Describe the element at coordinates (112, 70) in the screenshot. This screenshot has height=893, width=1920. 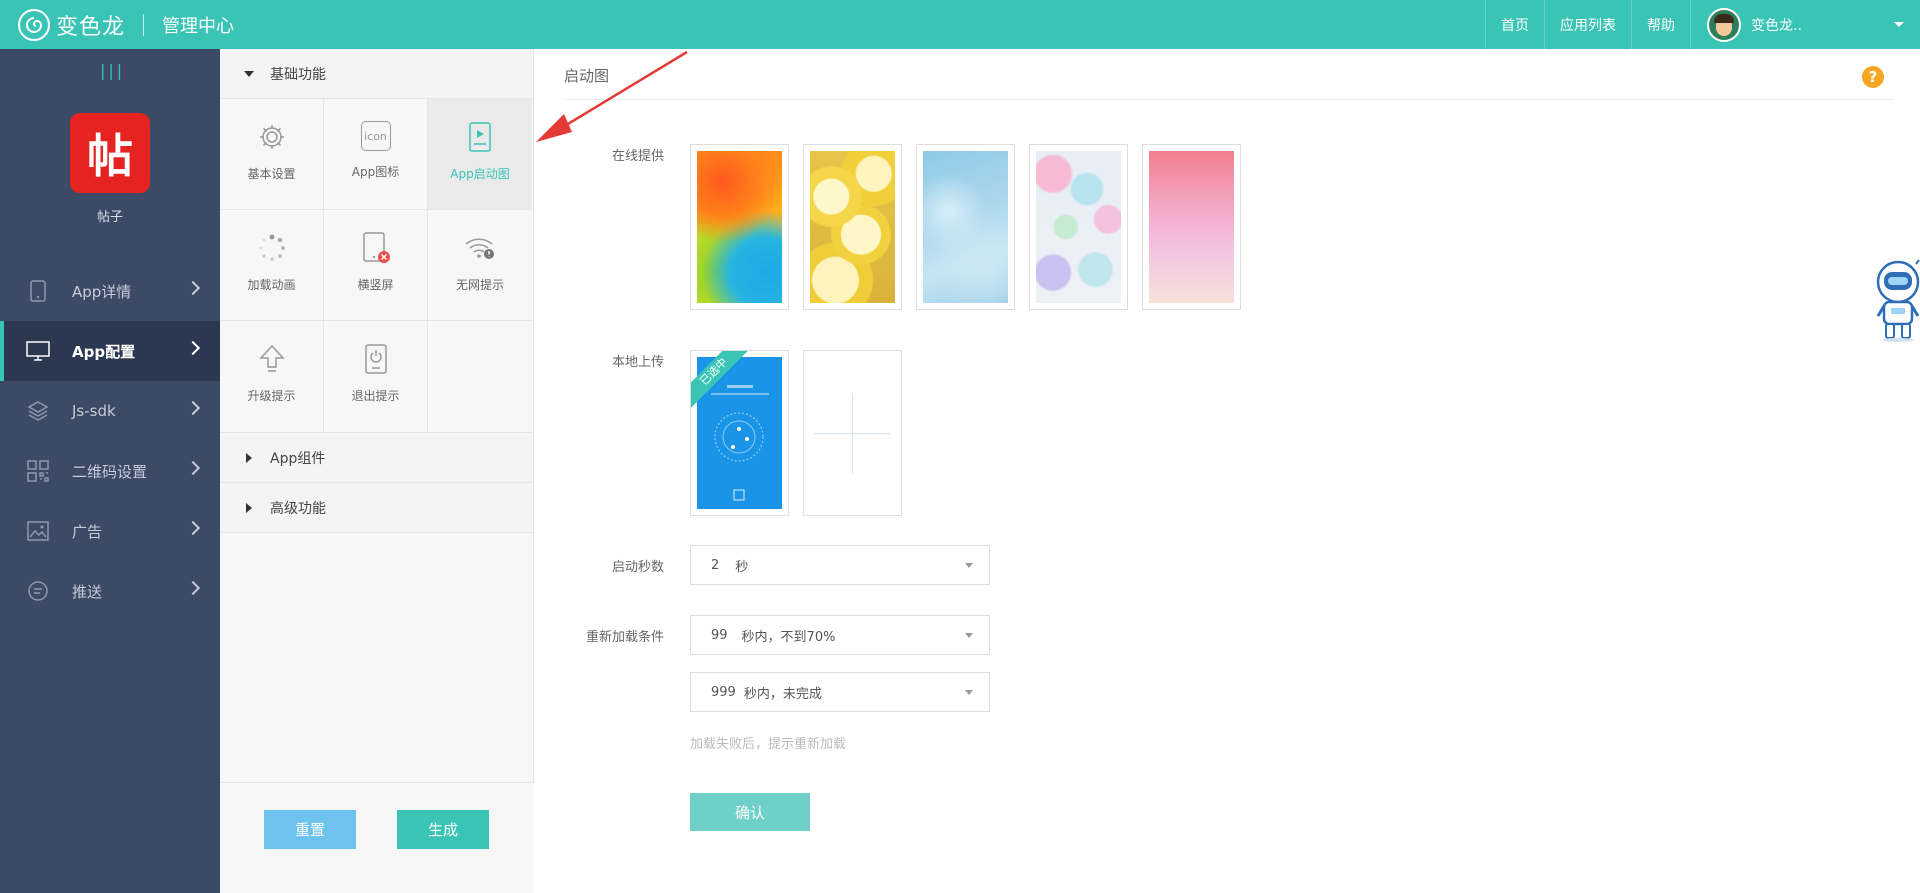
I see `collapse-menu-icon: |||` at that location.